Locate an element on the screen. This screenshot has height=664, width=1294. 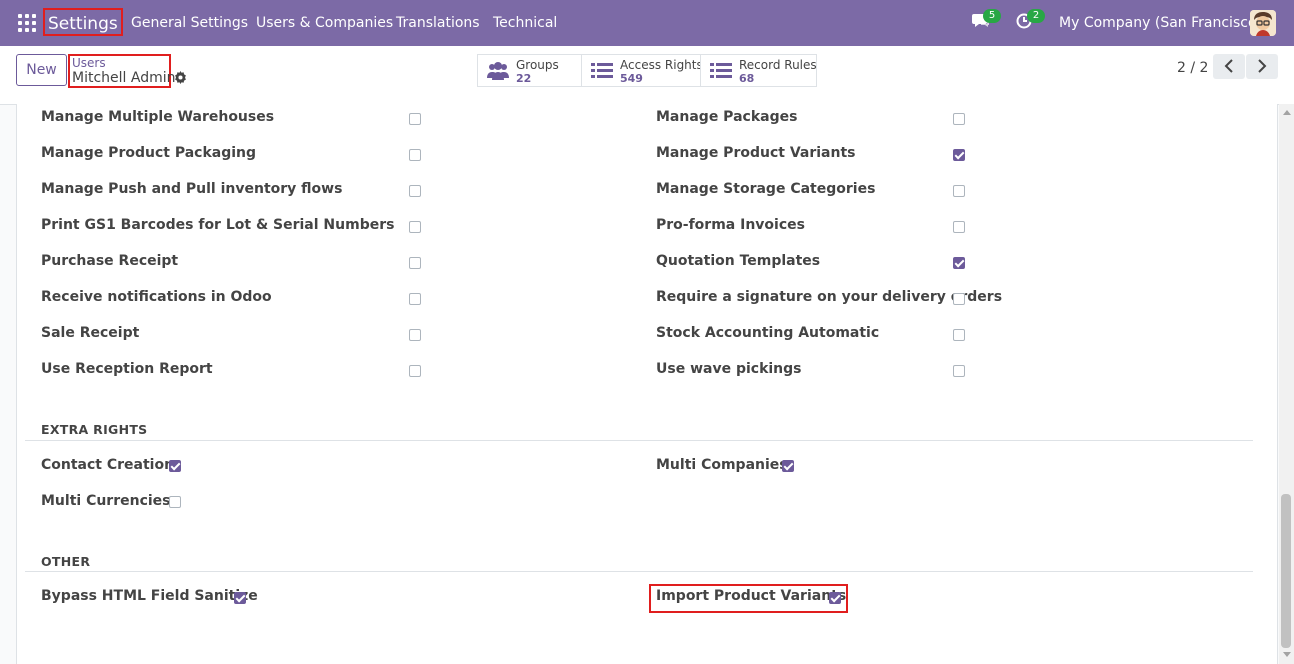
right-label: Pro-forma Invoices is located at coordinates (730, 225).